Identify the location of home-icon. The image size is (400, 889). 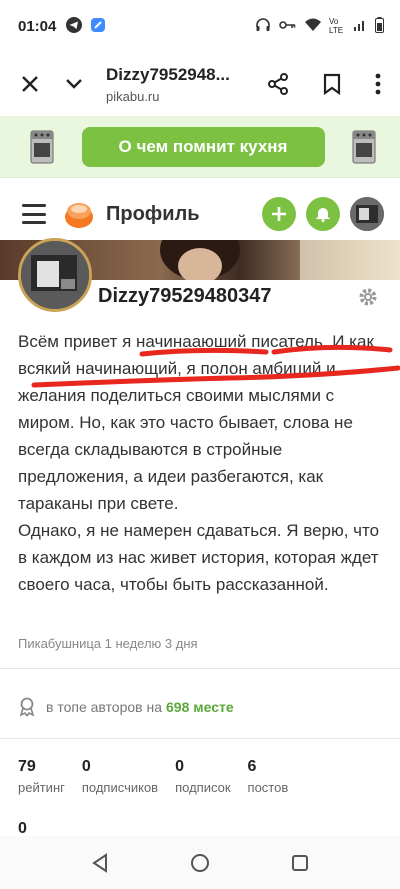
(200, 863).